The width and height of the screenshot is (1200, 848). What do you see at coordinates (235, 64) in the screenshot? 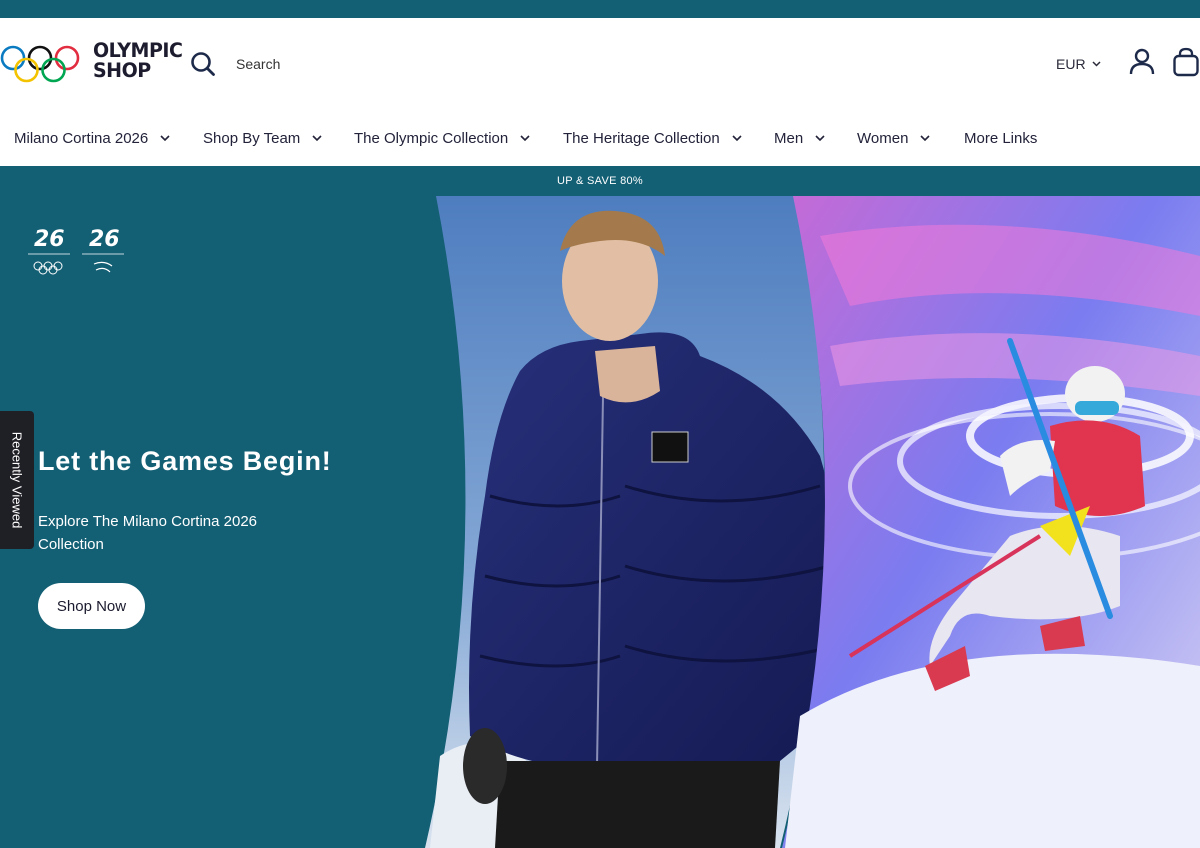
I see `search-bar: Search` at bounding box center [235, 64].